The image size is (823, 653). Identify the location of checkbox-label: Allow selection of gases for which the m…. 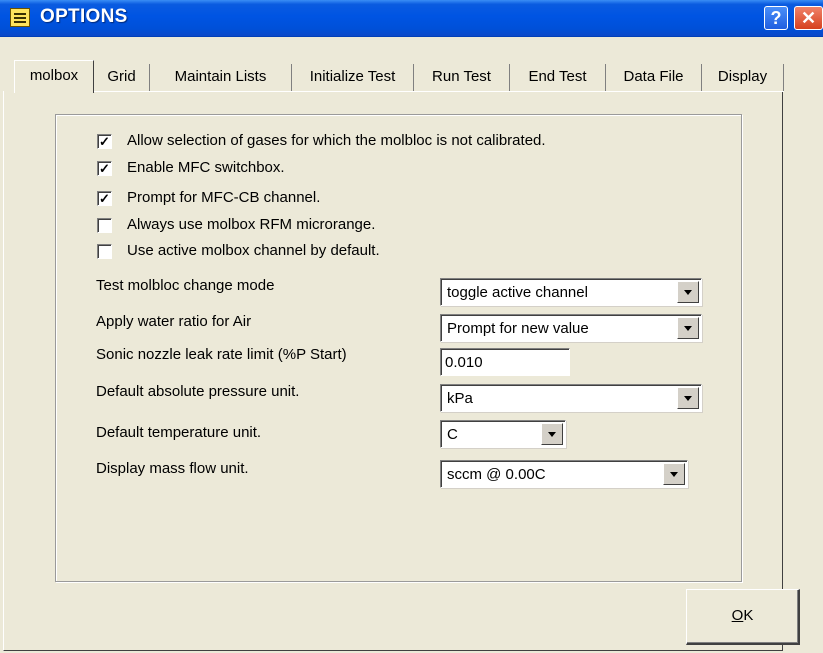
(336, 140).